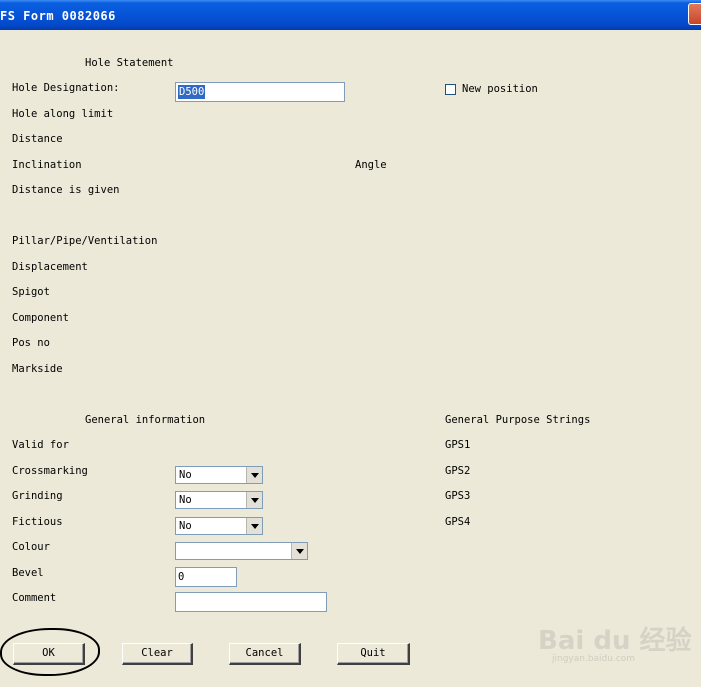 The image size is (701, 687). What do you see at coordinates (47, 165) in the screenshot?
I see `inclination-label: Inclination` at bounding box center [47, 165].